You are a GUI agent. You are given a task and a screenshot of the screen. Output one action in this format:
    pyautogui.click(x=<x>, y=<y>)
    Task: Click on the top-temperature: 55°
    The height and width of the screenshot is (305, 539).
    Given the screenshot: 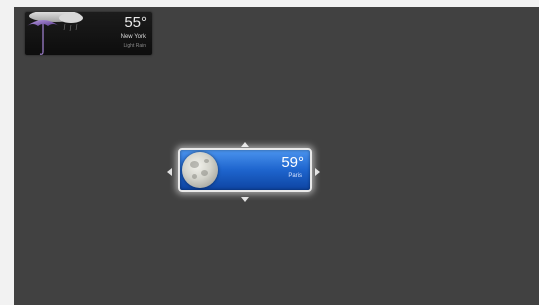 What is the action you would take?
    pyautogui.click(x=135, y=22)
    